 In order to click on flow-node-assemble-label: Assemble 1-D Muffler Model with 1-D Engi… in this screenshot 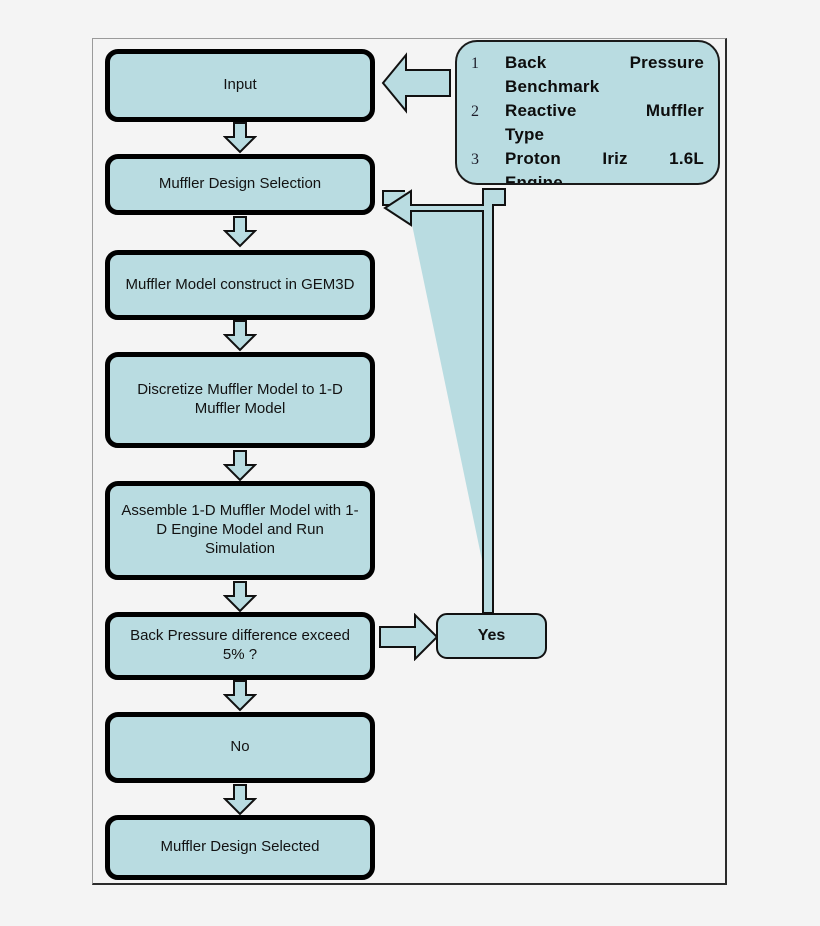, I will do `click(240, 529)`.